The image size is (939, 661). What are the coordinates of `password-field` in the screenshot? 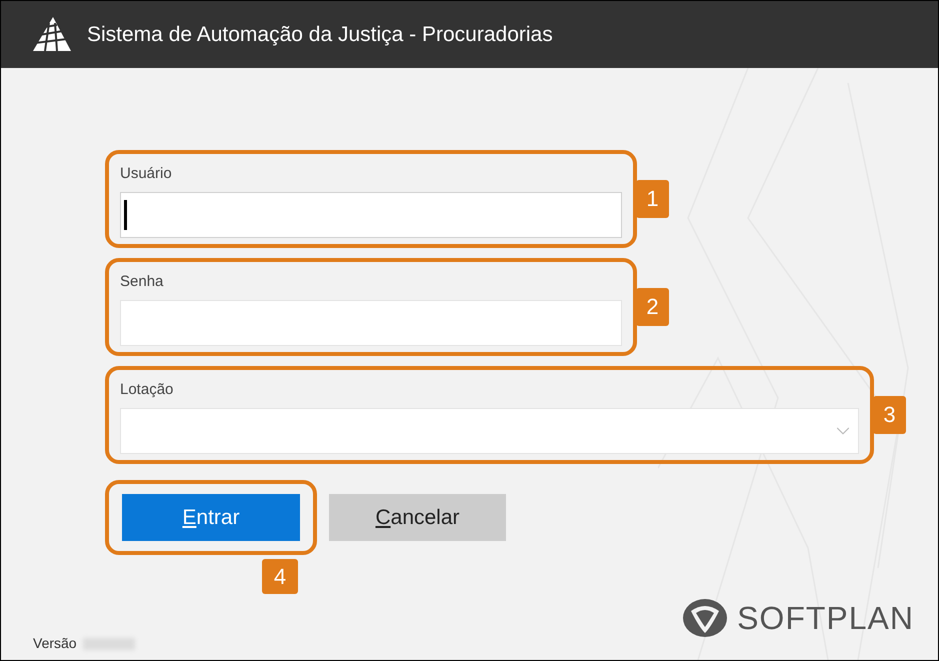 It's located at (371, 323).